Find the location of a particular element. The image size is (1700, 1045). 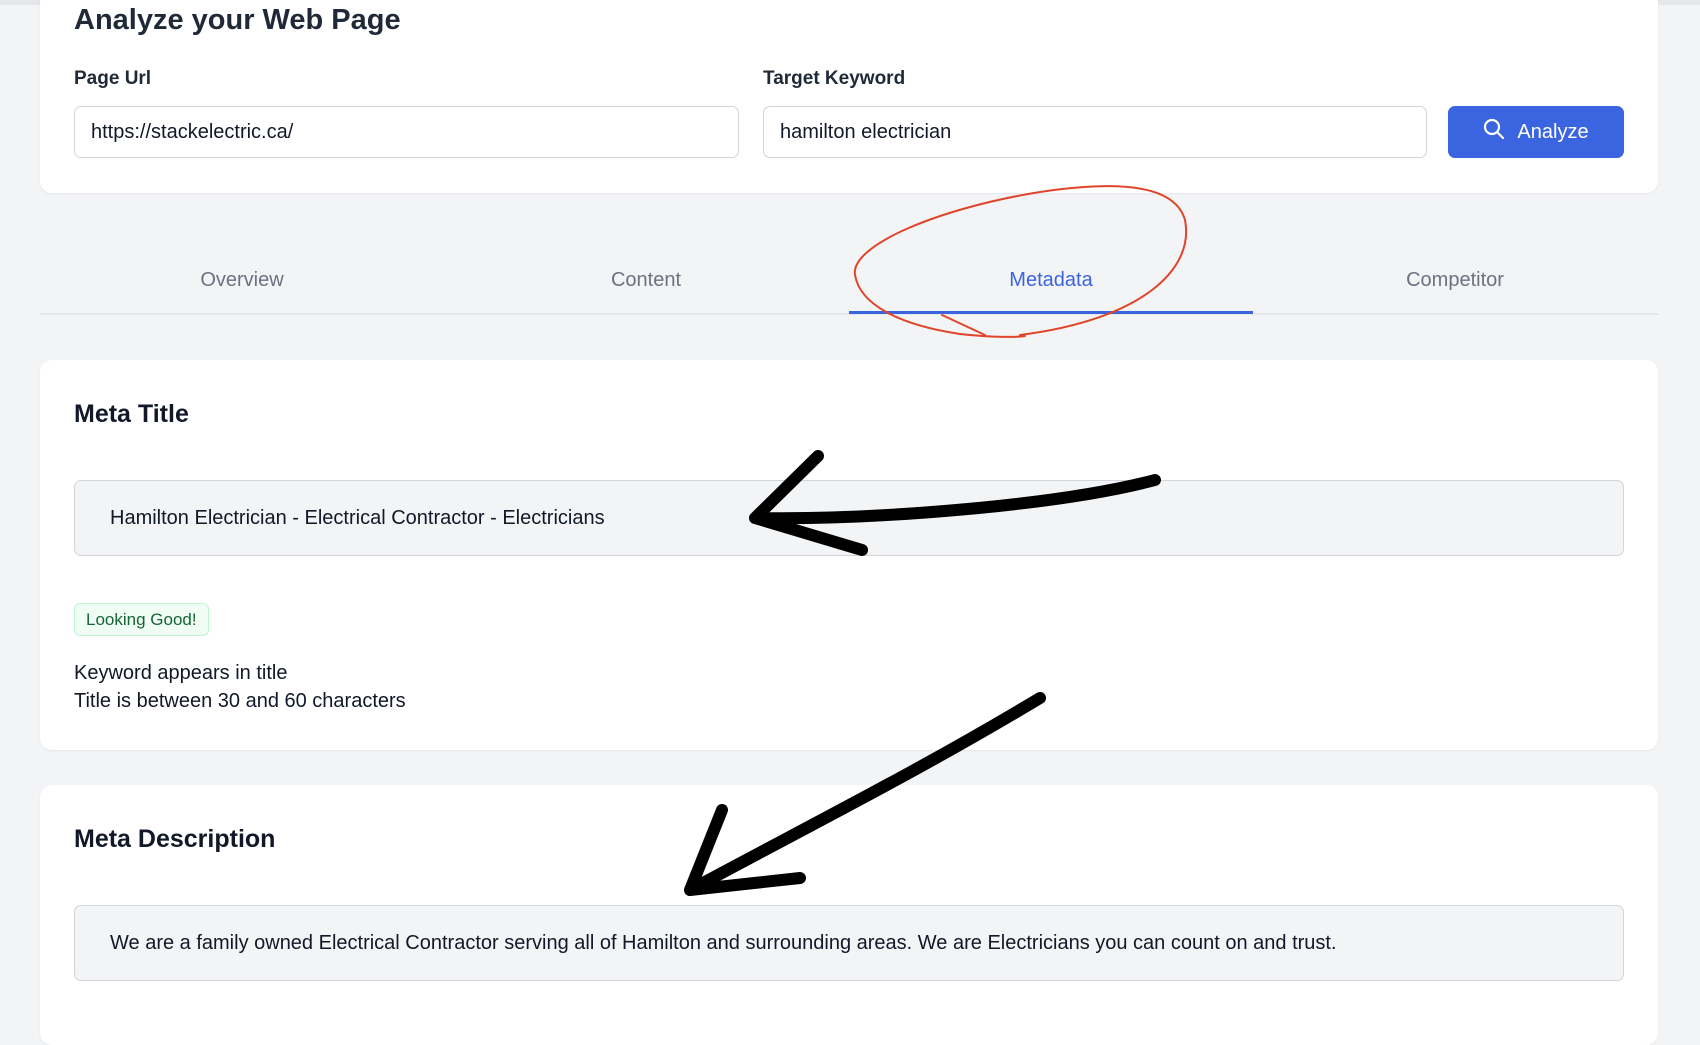

tab-competitor: Competitor is located at coordinates (1455, 280).